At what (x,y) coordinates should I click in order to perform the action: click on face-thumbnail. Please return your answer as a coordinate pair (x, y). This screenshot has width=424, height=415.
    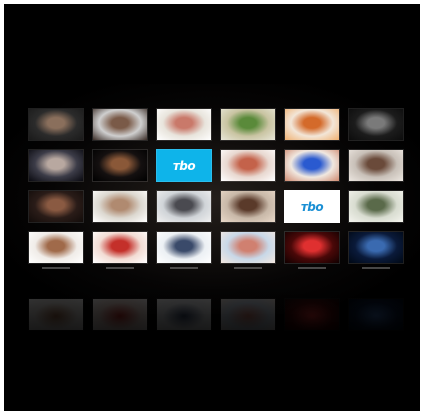
    Looking at the image, I should click on (184, 124).